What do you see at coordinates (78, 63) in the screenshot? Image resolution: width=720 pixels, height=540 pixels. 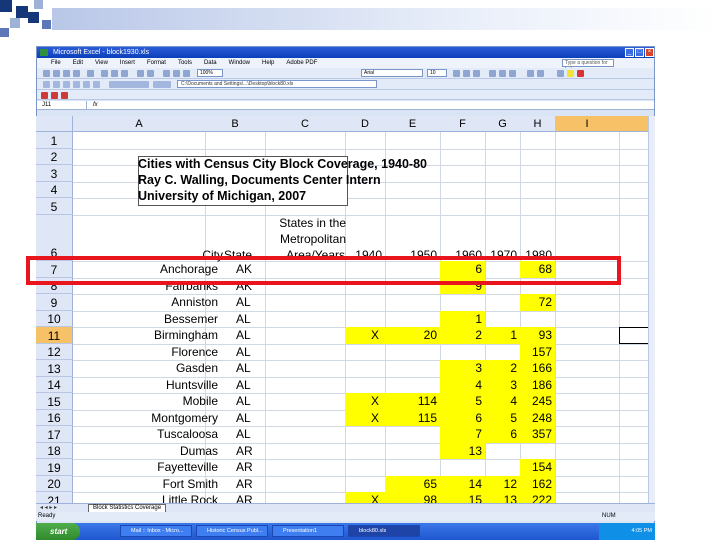 I see `menu-edit: Edit` at bounding box center [78, 63].